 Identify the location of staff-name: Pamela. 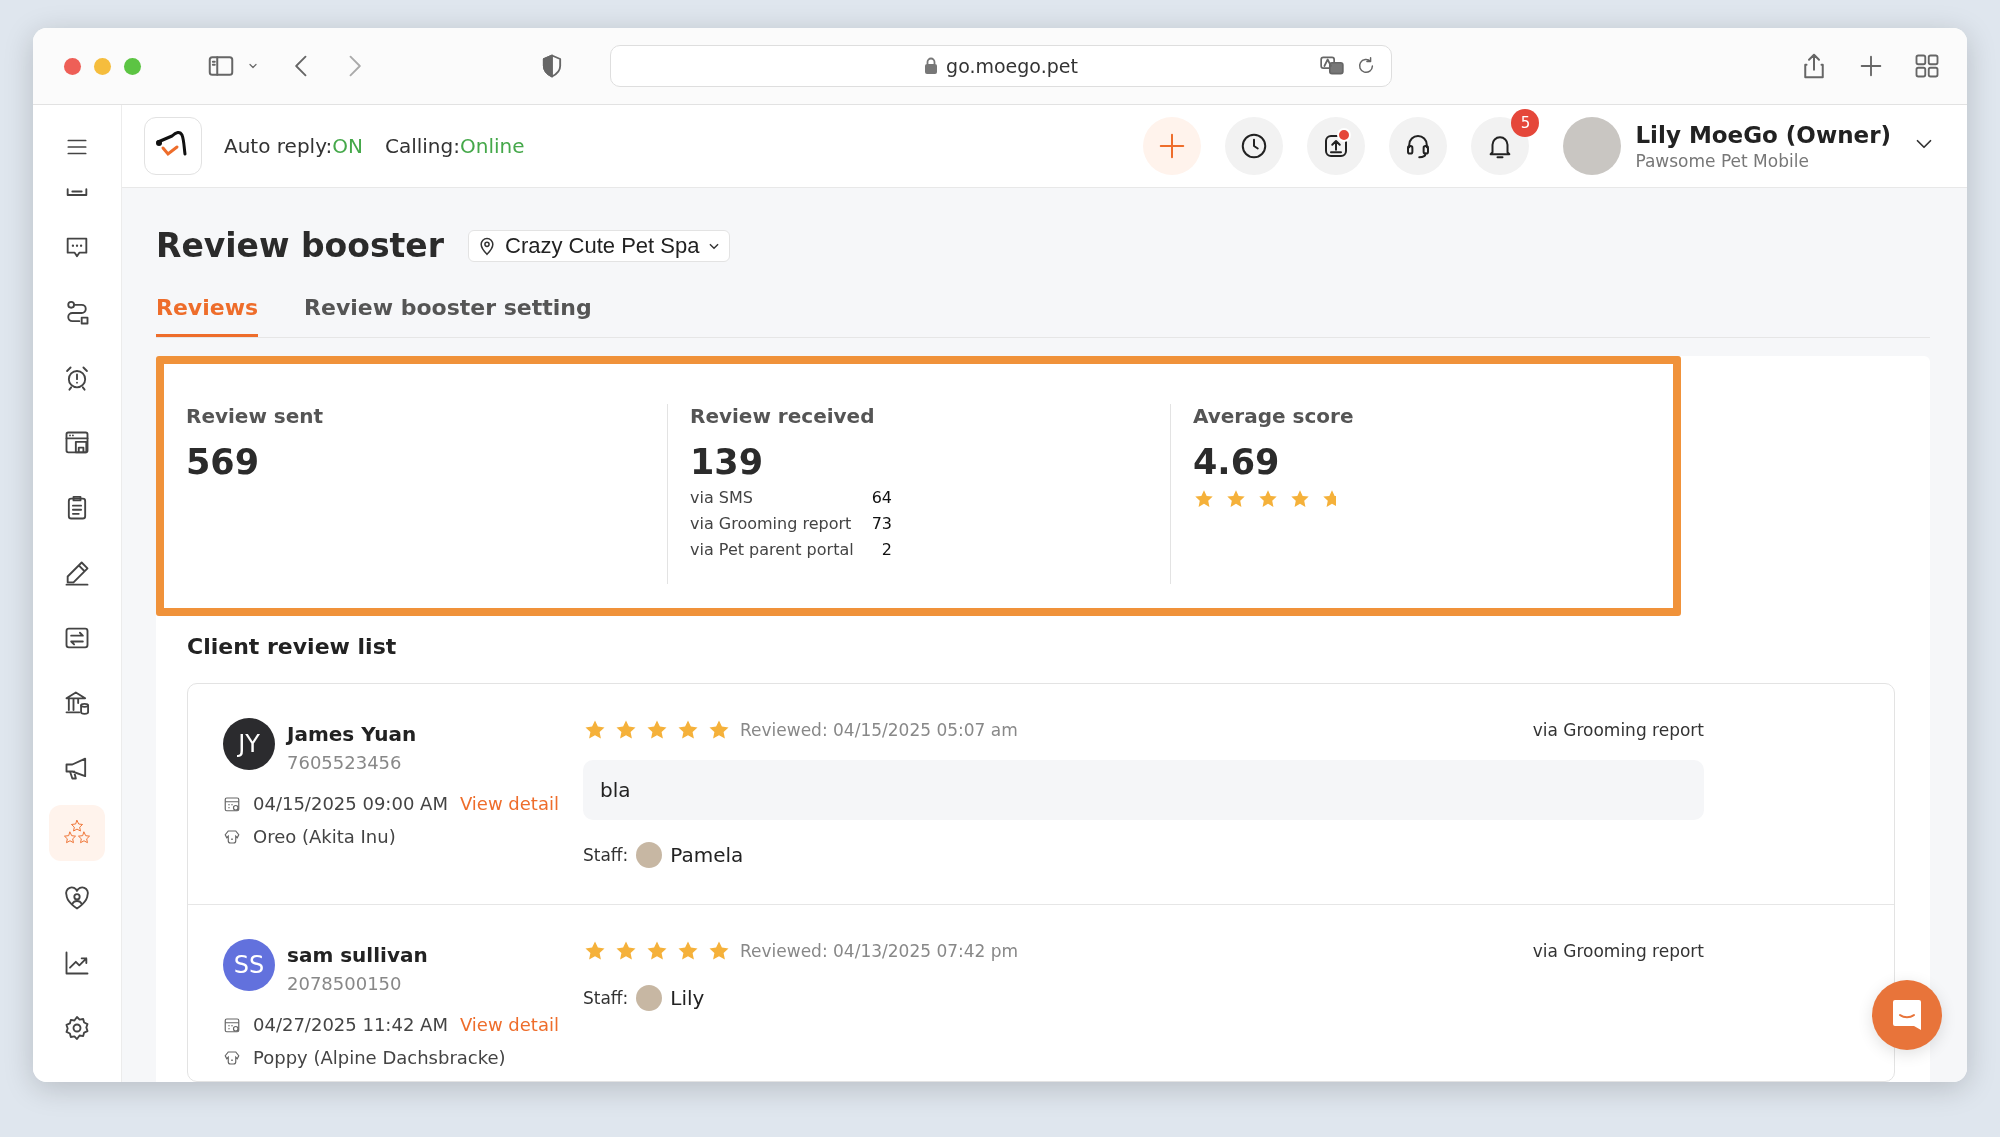
(707, 855).